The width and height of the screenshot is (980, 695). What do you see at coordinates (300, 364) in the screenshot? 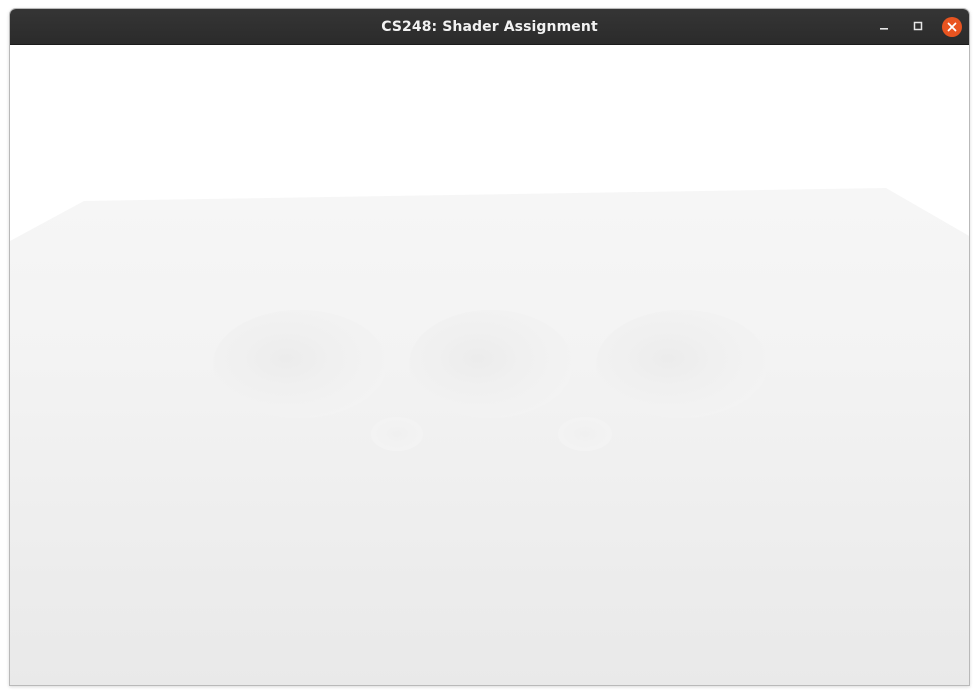
I see `sphere-left` at bounding box center [300, 364].